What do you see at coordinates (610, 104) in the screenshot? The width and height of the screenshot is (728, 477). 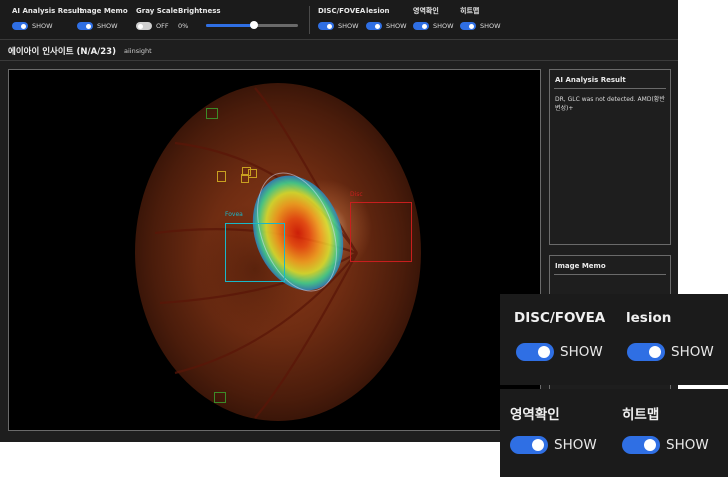 I see `ai-analysis-text: DR, GLC was not detected. AMD(황반변성)+` at bounding box center [610, 104].